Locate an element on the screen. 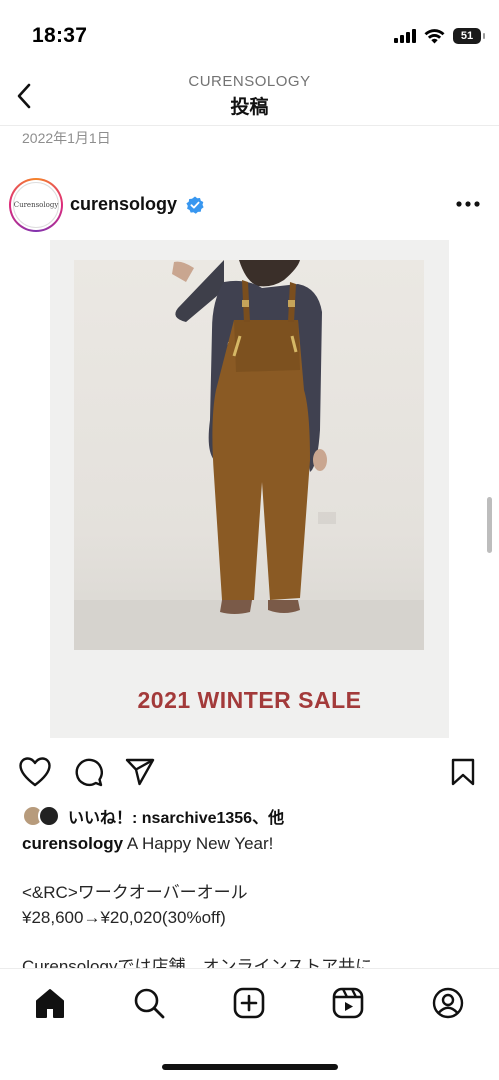  create-icon is located at coordinates (249, 1003).